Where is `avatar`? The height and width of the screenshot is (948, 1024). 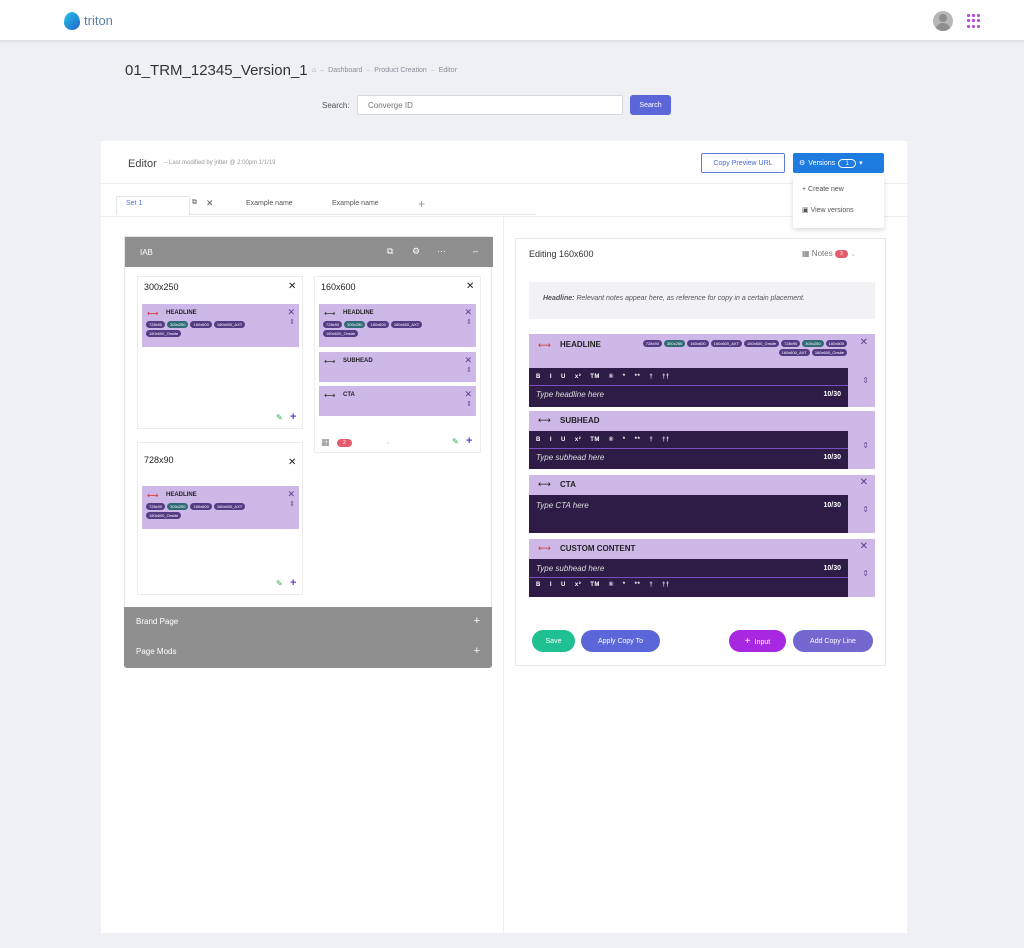
avatar is located at coordinates (943, 21).